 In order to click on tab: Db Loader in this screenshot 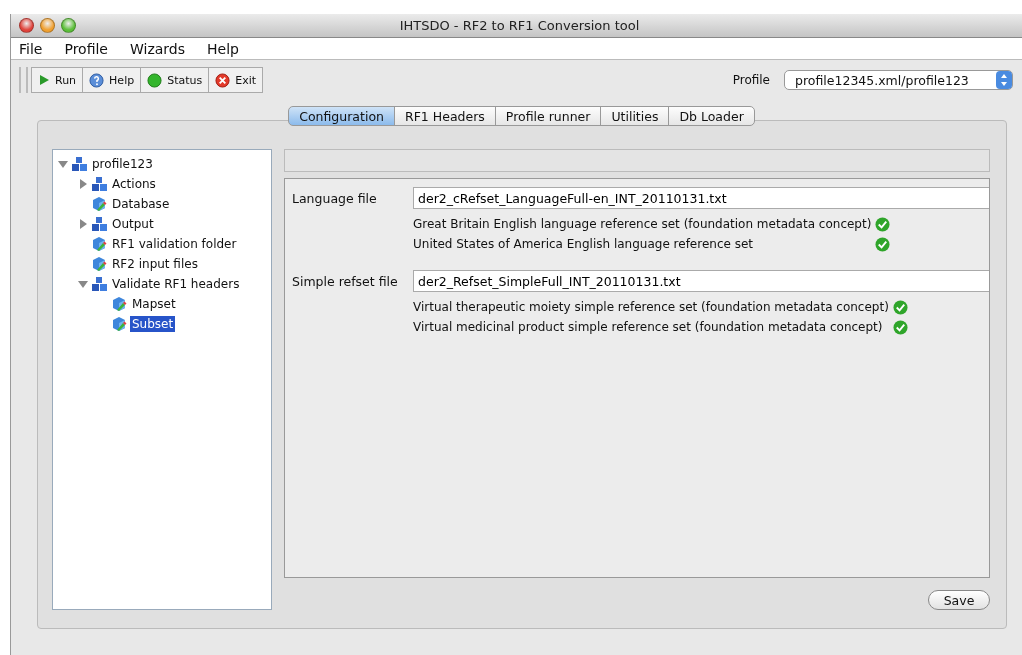, I will do `click(711, 116)`.